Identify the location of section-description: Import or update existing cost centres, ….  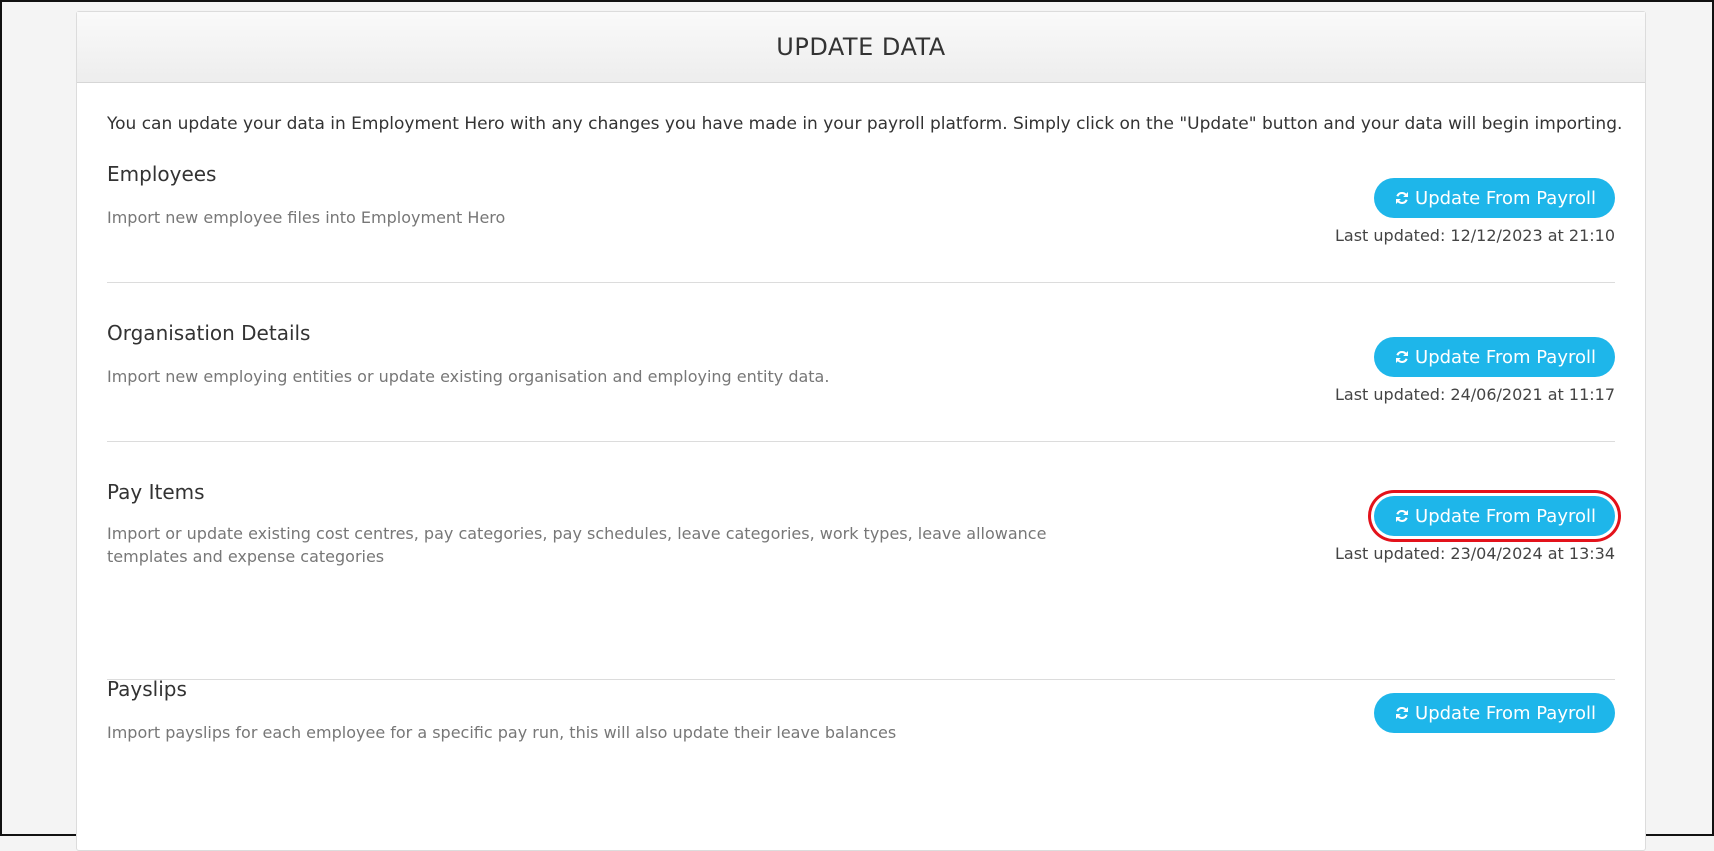
(577, 545).